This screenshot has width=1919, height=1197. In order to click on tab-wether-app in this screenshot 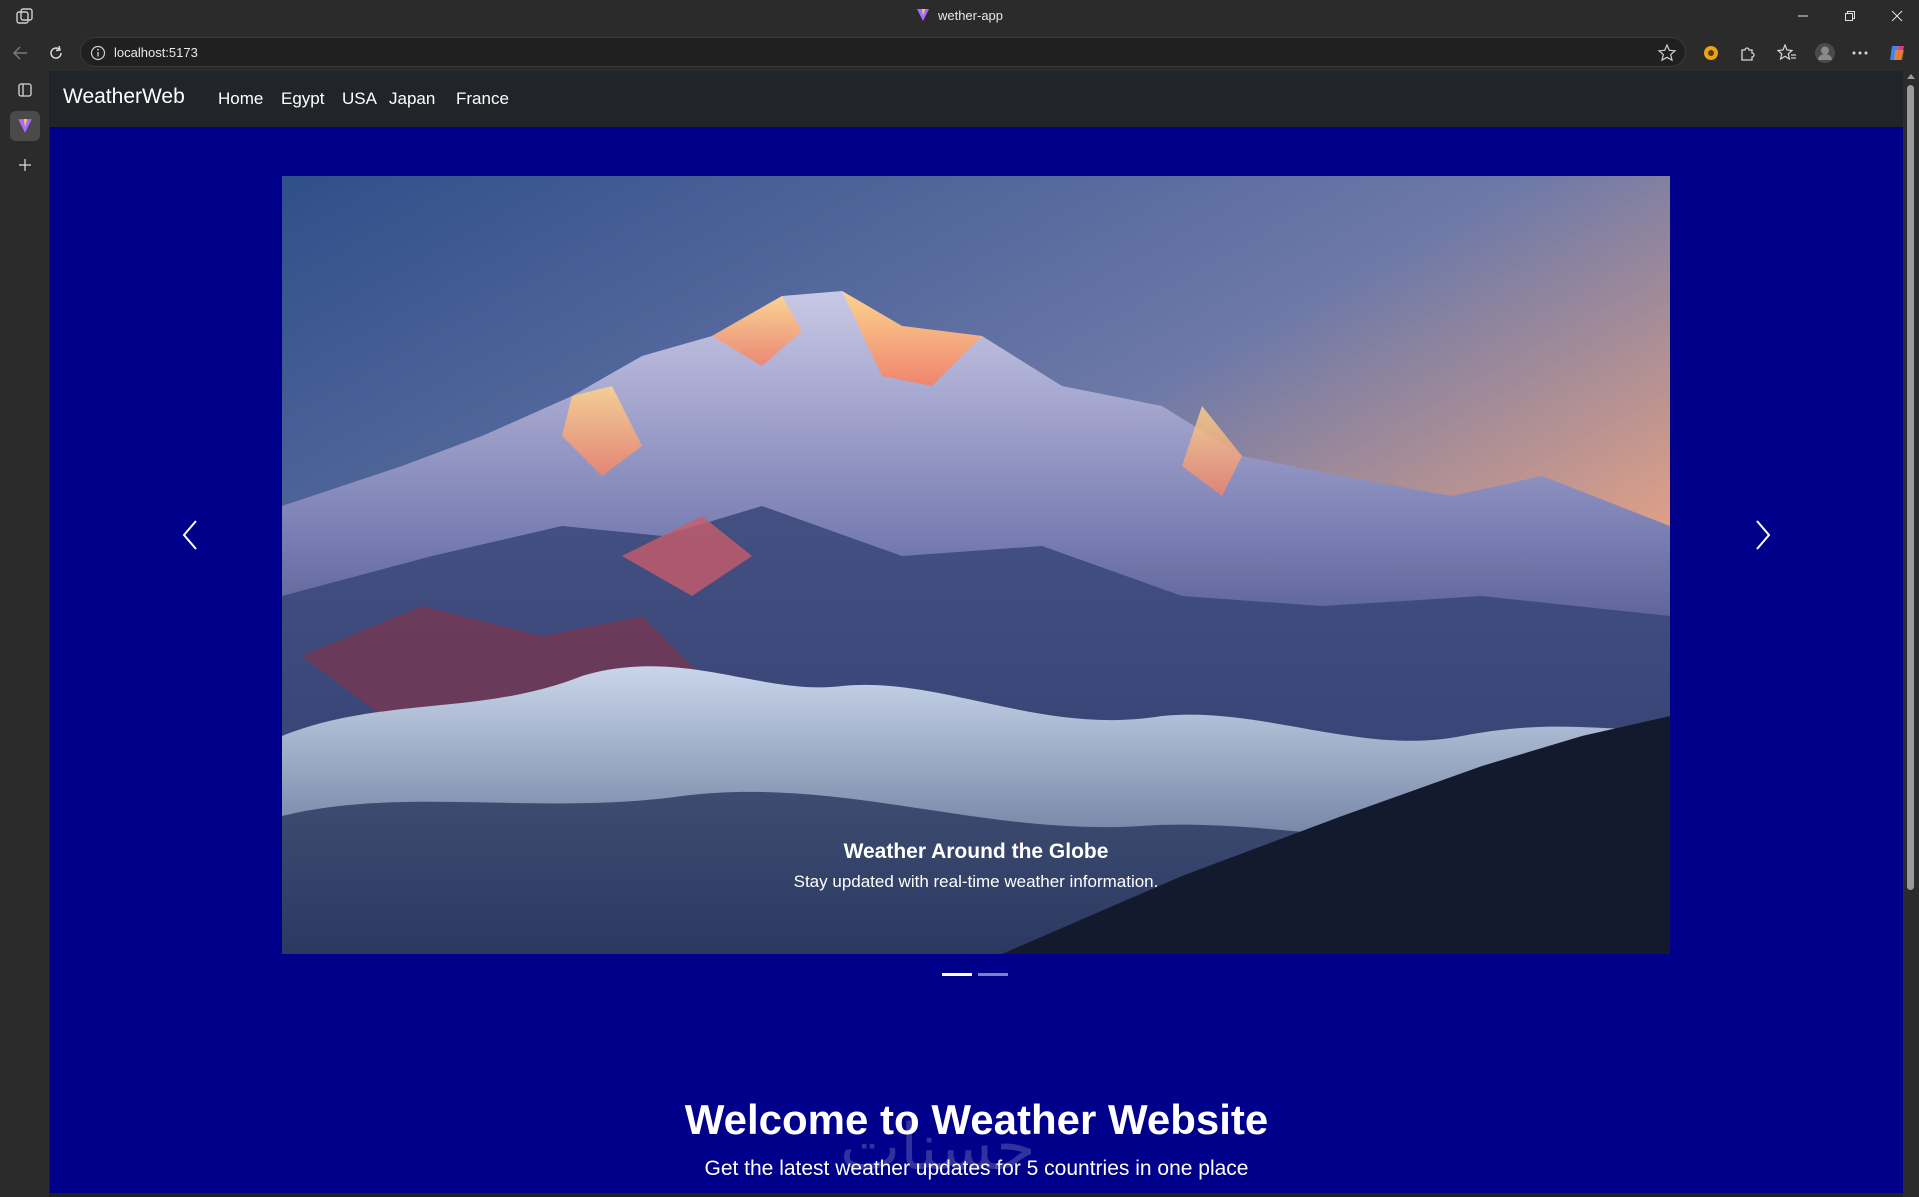, I will do `click(25, 126)`.